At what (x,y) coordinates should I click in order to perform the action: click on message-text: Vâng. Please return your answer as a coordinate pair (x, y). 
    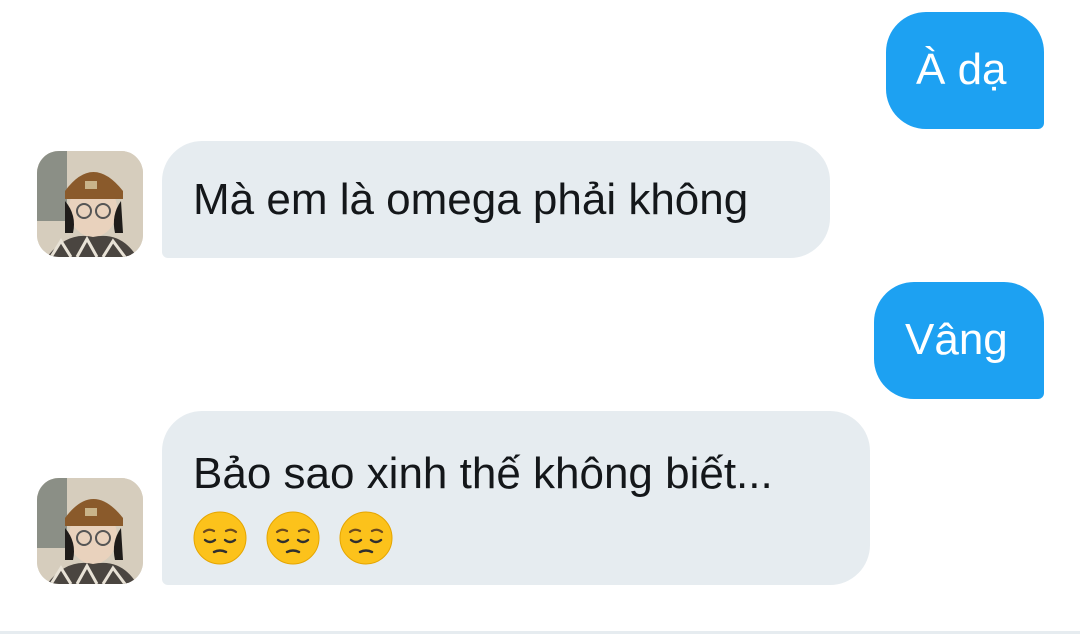
    Looking at the image, I should click on (956, 339).